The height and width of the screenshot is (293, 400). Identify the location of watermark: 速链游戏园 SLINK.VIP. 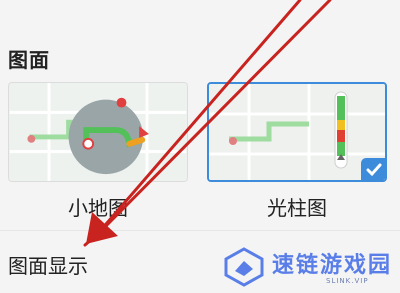
(307, 267).